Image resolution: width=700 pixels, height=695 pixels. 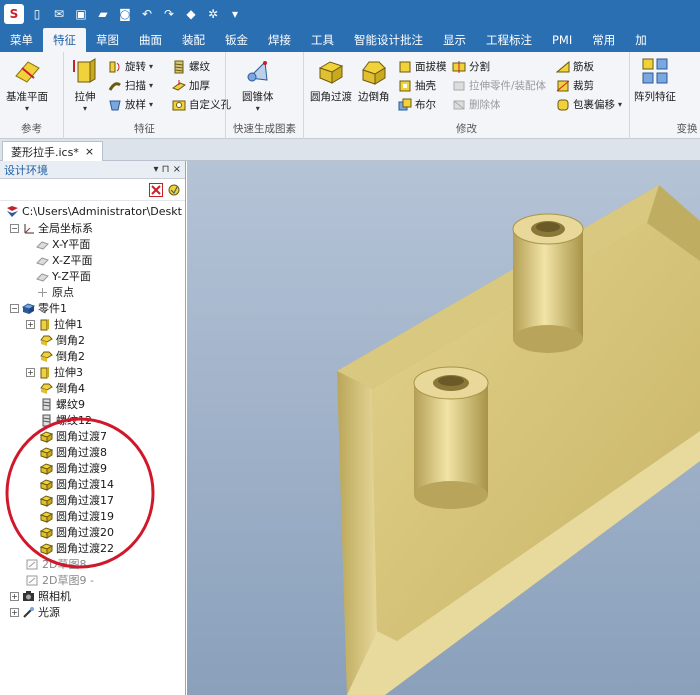 I want to click on fillet-button: 圆角过渡, so click(x=331, y=80).